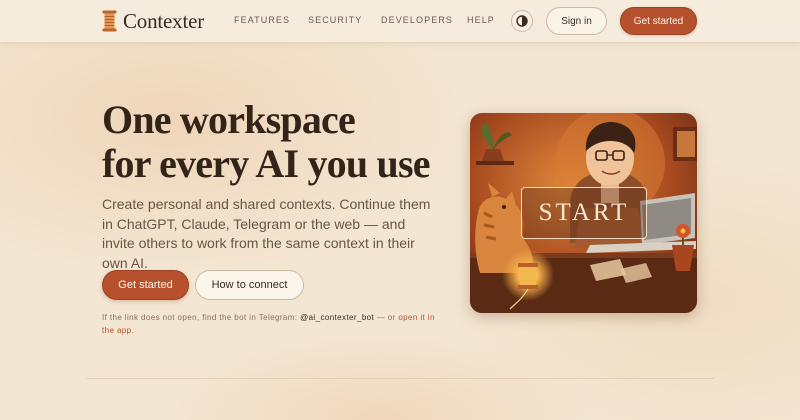 The width and height of the screenshot is (800, 420). Describe the element at coordinates (658, 21) in the screenshot. I see `header-get-started-button: Get started` at that location.